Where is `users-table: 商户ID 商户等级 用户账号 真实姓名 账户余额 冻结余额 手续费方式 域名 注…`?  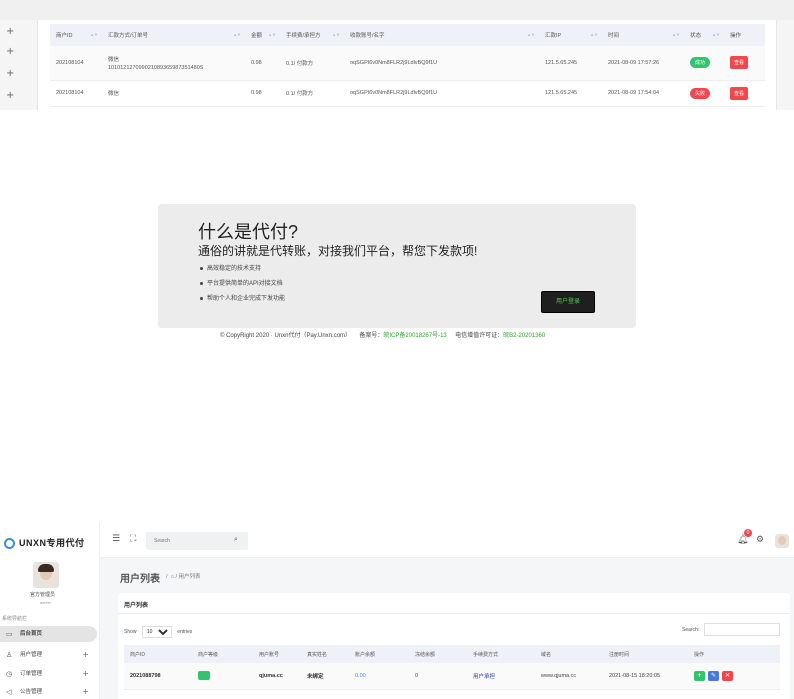 users-table: 商户ID 商户等级 用户账号 真实姓名 账户余额 冻结余额 手续费方式 域名 注… is located at coordinates (452, 667).